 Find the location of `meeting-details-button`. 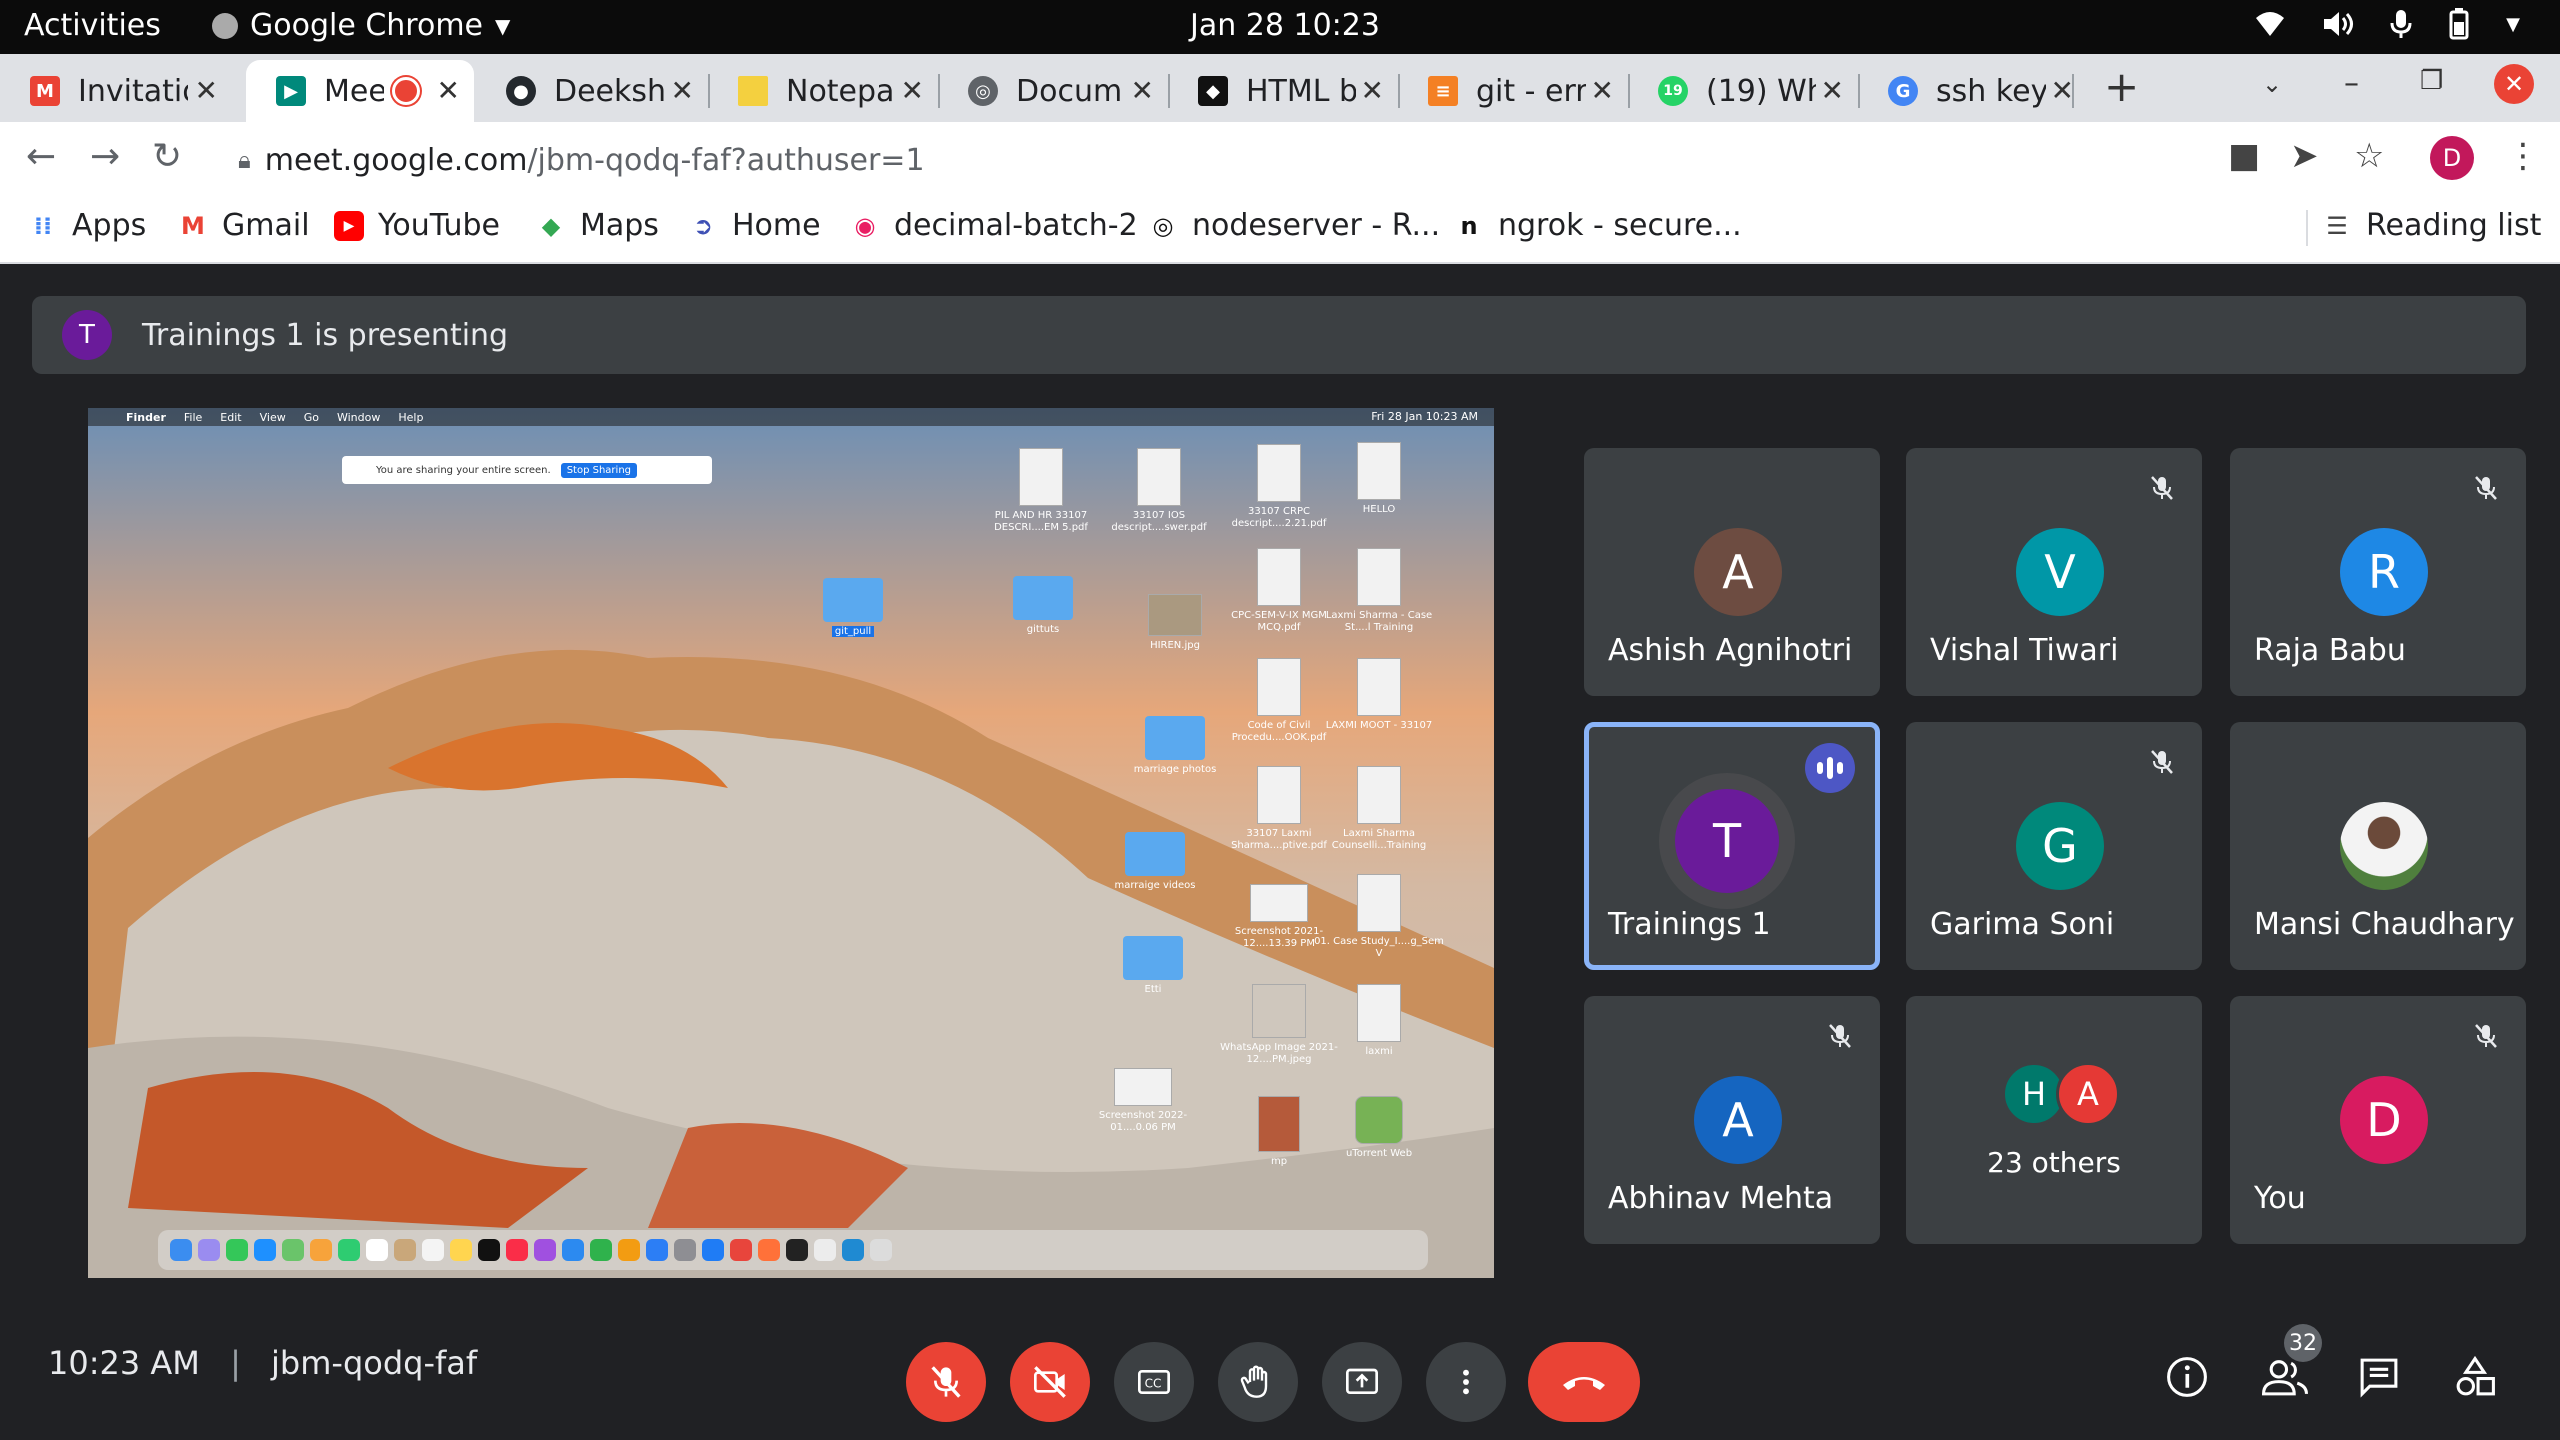

meeting-details-button is located at coordinates (2187, 1379).